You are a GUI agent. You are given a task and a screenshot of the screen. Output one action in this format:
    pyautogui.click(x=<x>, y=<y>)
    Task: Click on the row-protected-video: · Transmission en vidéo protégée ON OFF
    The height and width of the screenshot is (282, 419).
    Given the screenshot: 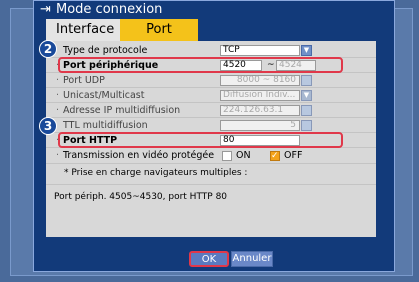 What is the action you would take?
    pyautogui.click(x=211, y=156)
    